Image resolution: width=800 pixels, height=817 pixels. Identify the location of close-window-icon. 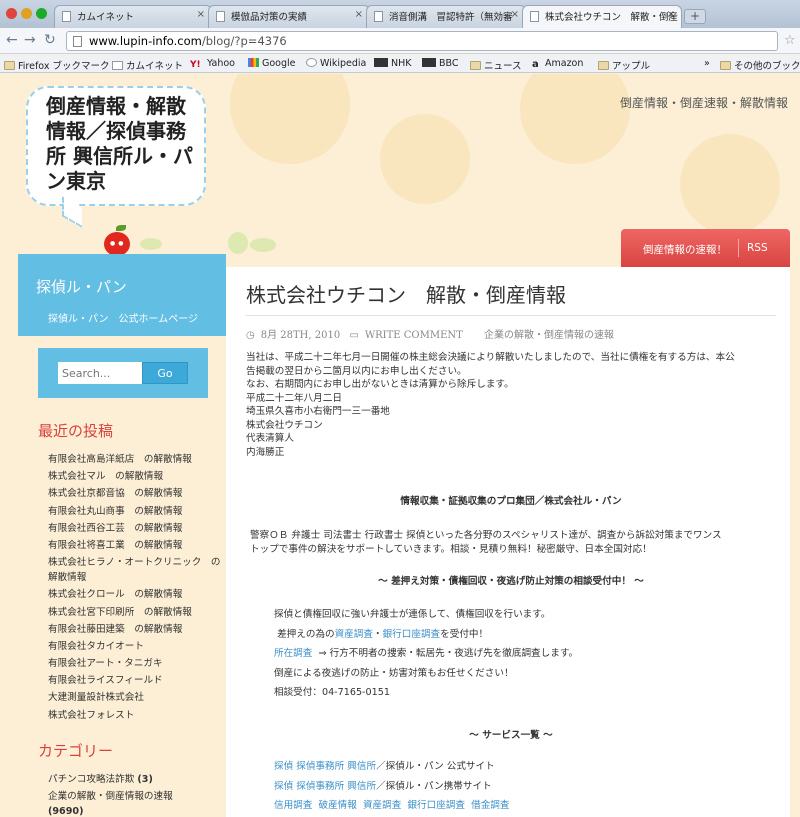
(11, 13).